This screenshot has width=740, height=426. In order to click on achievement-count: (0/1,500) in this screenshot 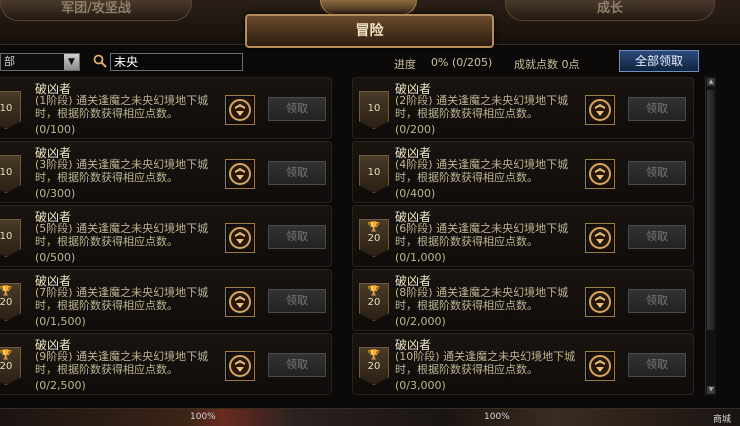, I will do `click(60, 321)`.